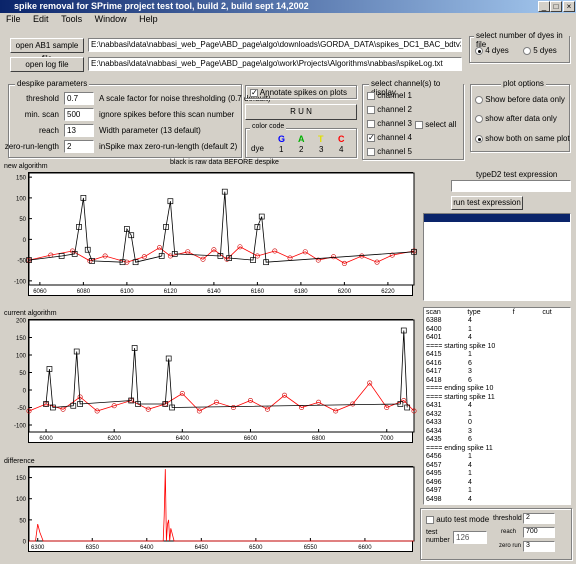 The height and width of the screenshot is (564, 576). What do you see at coordinates (13, 19) in the screenshot?
I see `menu-file: File` at bounding box center [13, 19].